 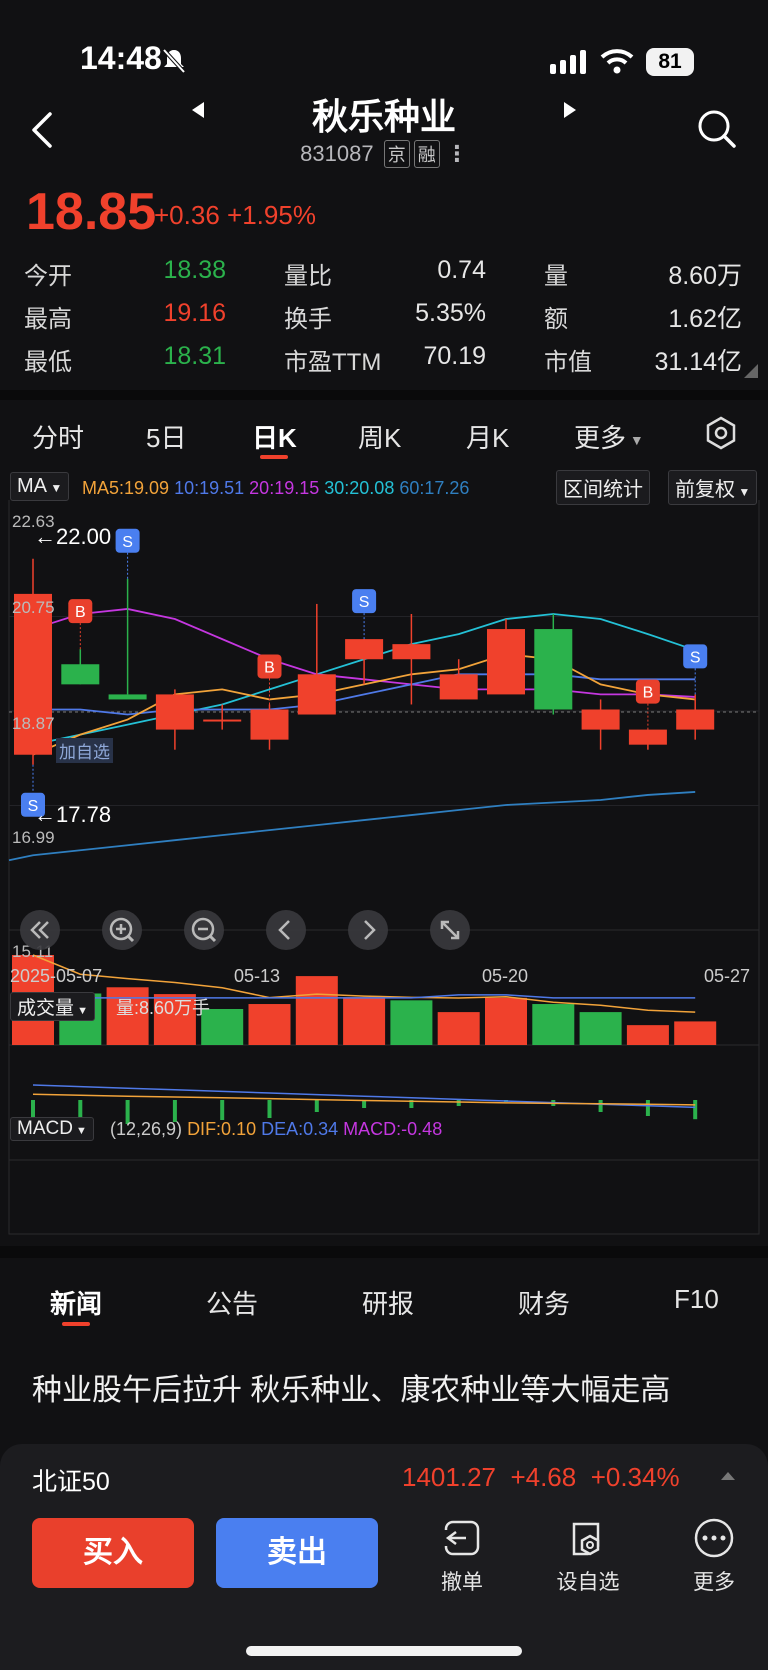 I want to click on tab-announcements: 公告, so click(x=232, y=1302).